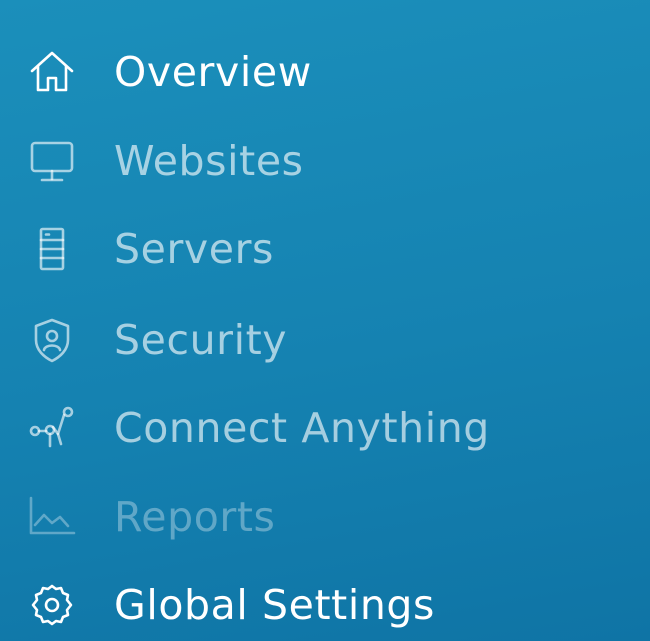 Image resolution: width=650 pixels, height=641 pixels. What do you see at coordinates (325, 517) in the screenshot?
I see `sidebar-item-reports: Reports` at bounding box center [325, 517].